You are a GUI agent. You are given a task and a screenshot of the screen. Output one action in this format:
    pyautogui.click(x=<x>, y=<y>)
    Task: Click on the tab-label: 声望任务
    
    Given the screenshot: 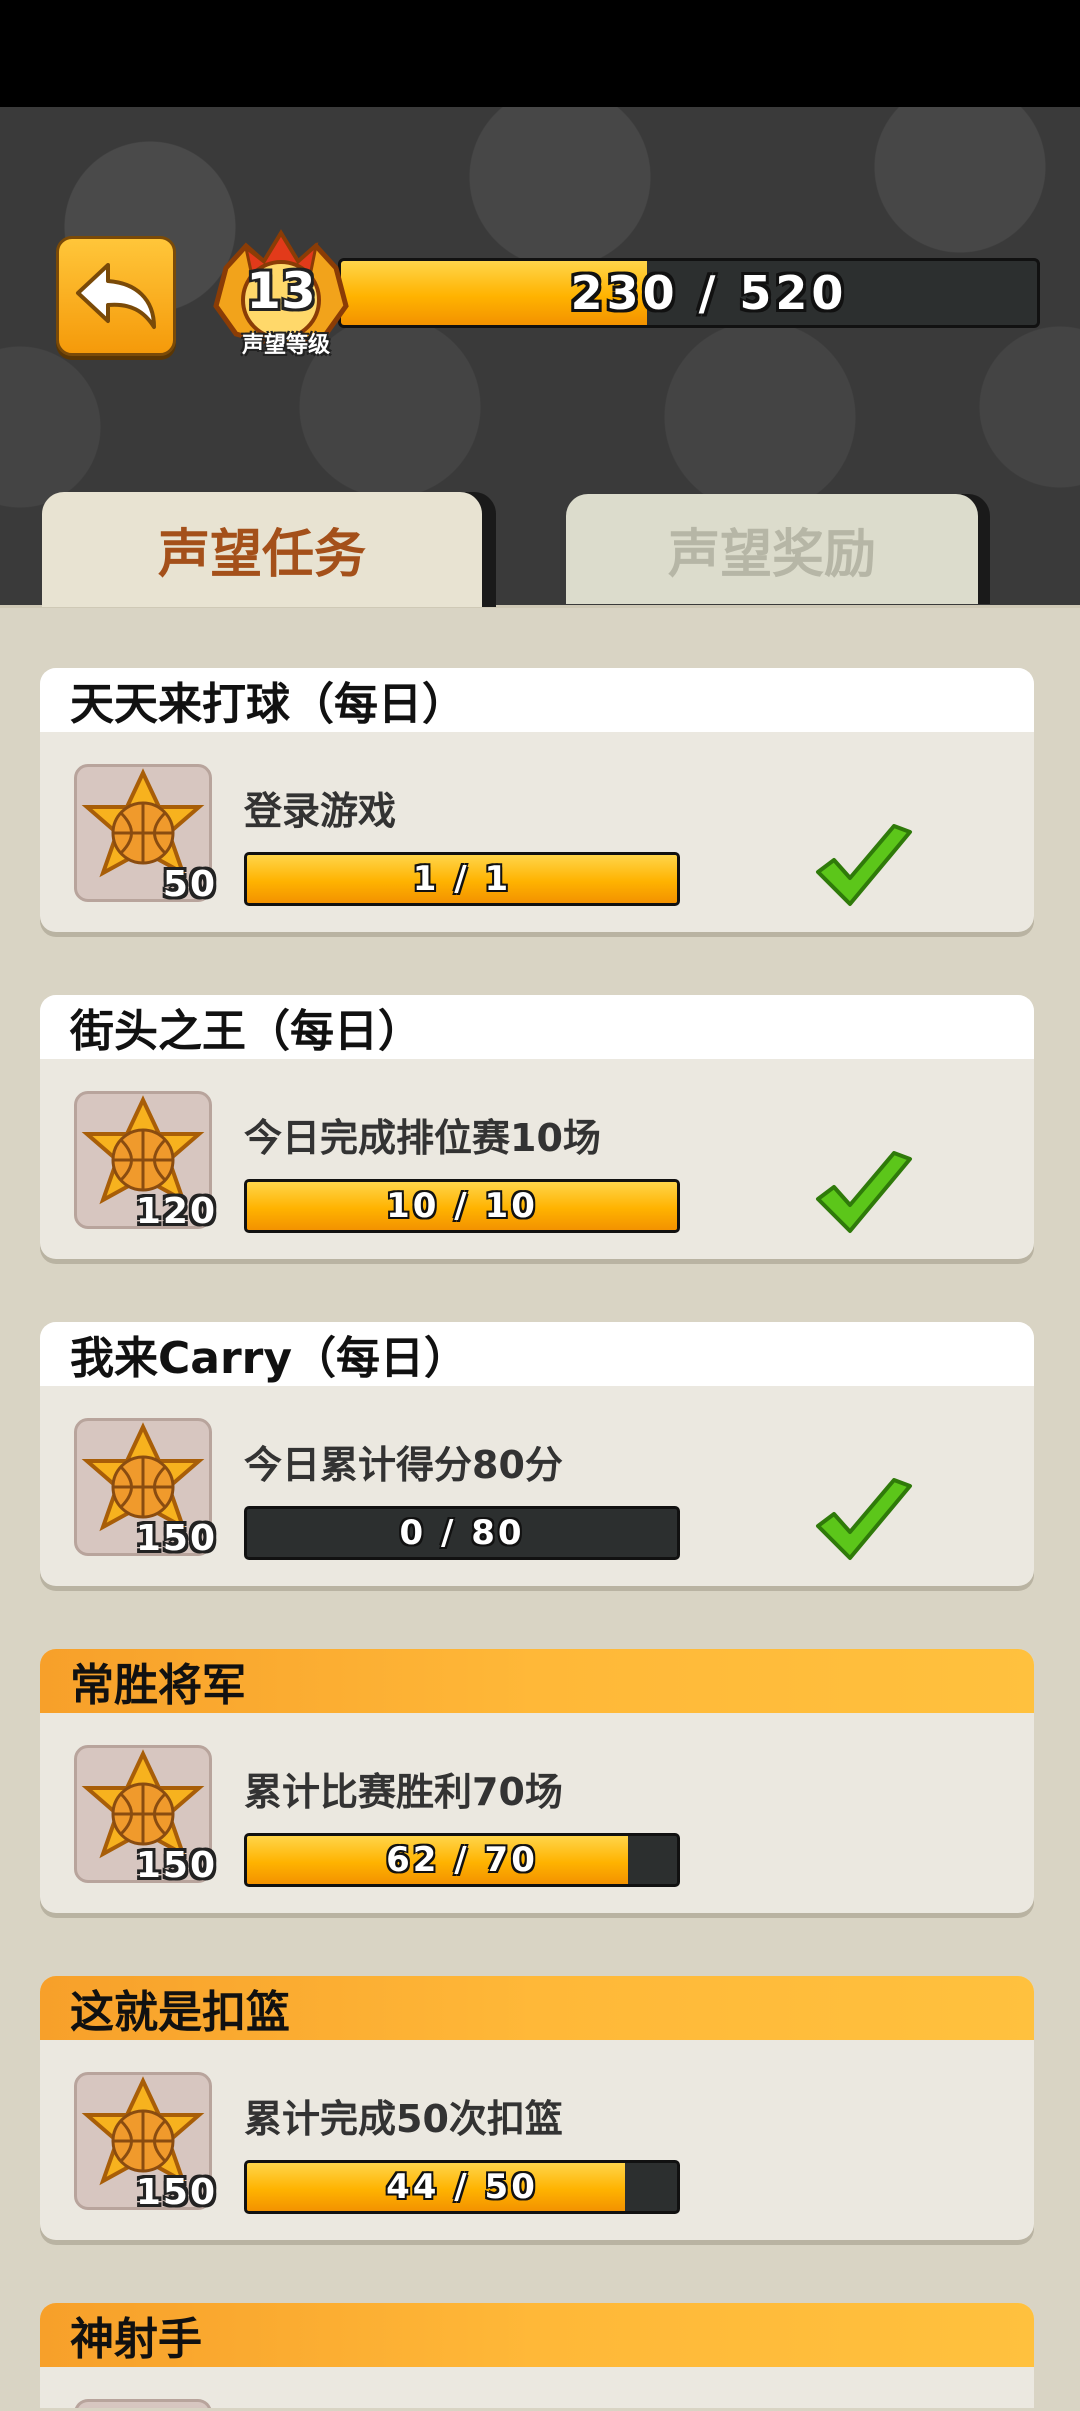 What is the action you would take?
    pyautogui.click(x=261, y=555)
    